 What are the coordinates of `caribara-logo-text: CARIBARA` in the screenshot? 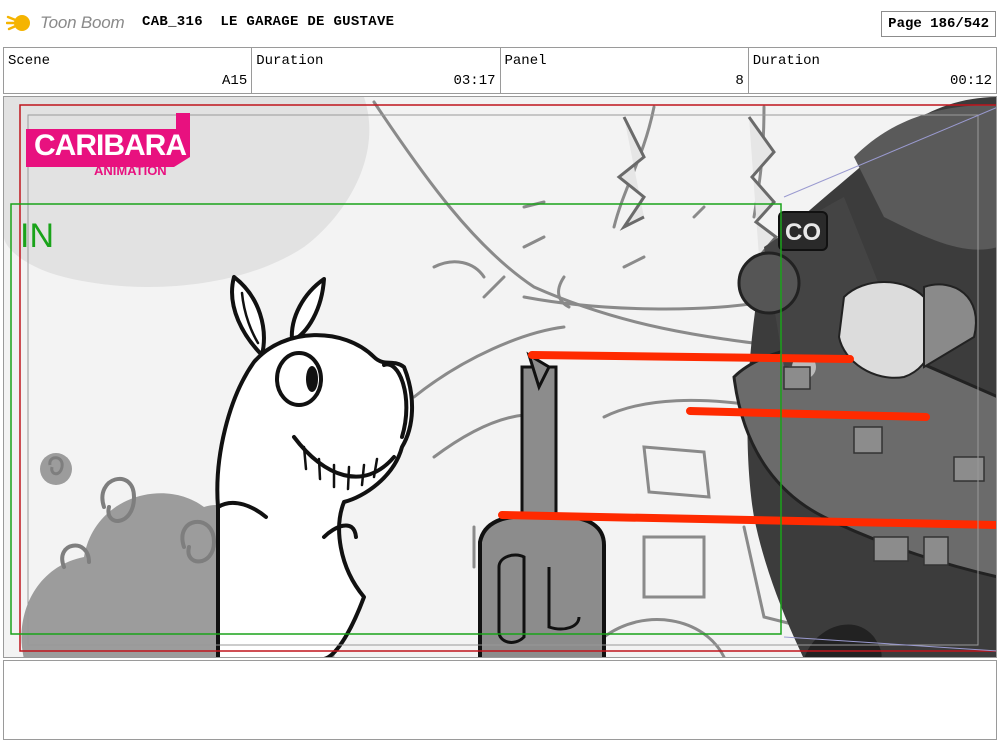 It's located at (110, 145).